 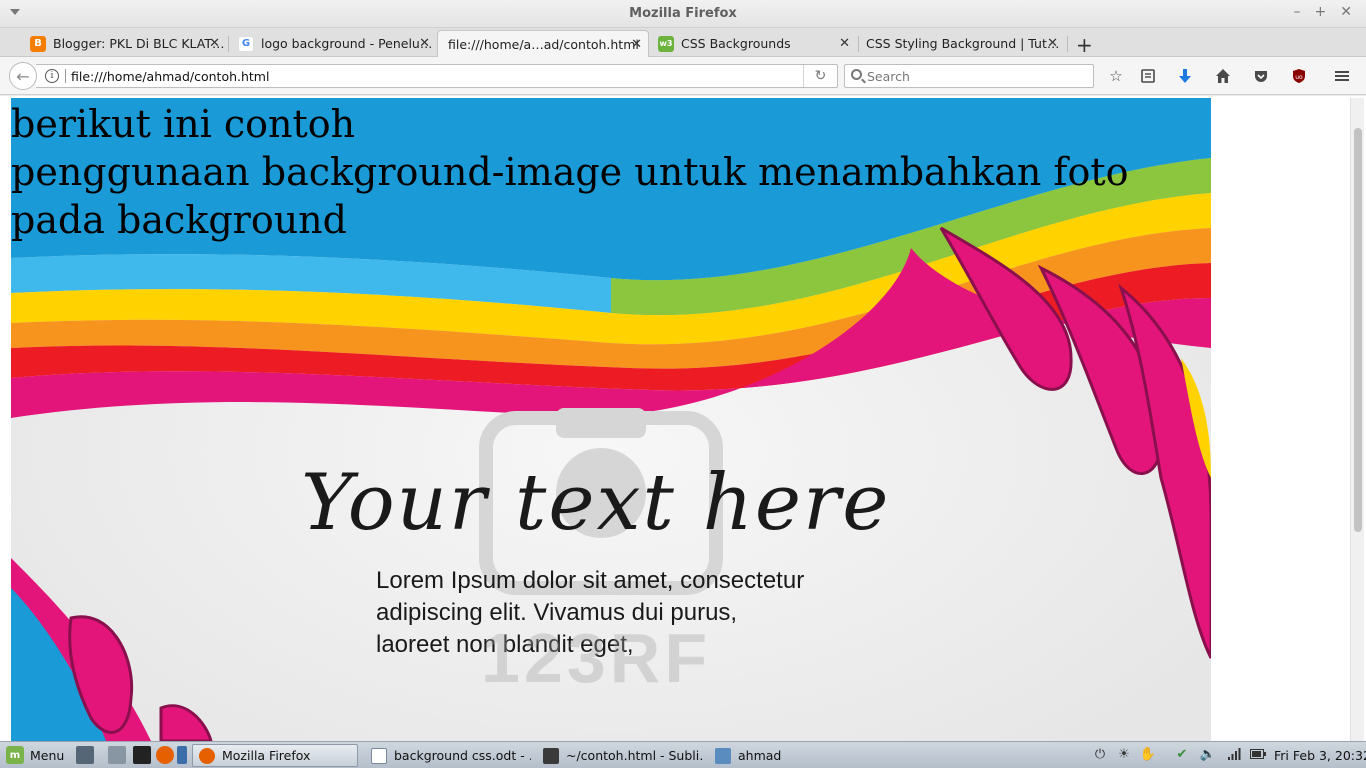 What do you see at coordinates (1223, 76) in the screenshot?
I see `home-icon` at bounding box center [1223, 76].